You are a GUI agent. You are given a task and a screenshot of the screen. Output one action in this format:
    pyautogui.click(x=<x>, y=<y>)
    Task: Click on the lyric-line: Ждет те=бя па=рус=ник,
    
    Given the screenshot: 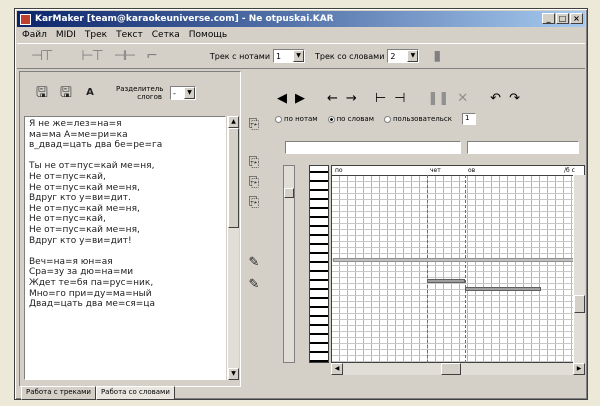 What is the action you would take?
    pyautogui.click(x=91, y=282)
    